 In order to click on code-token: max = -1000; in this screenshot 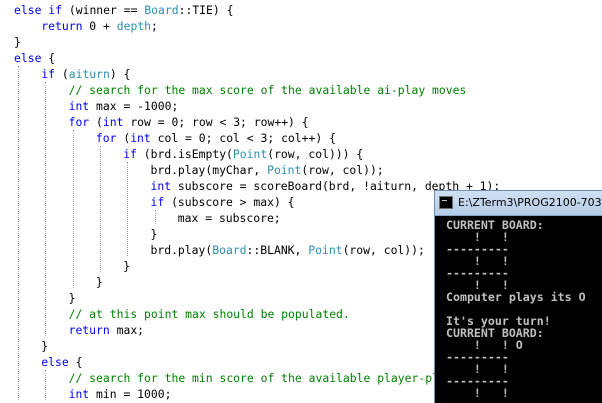, I will do `click(134, 106)`.